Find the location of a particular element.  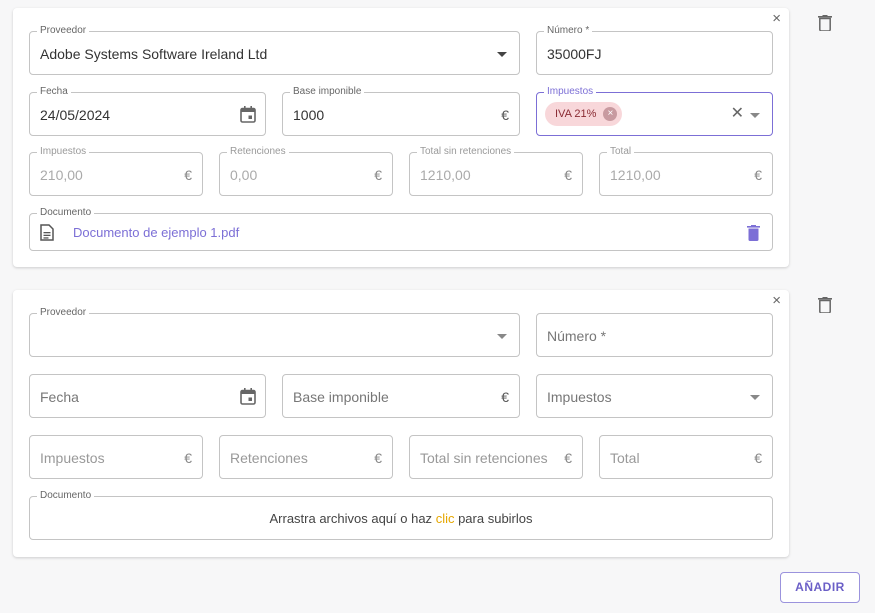

date-label: Fecha is located at coordinates (54, 92).